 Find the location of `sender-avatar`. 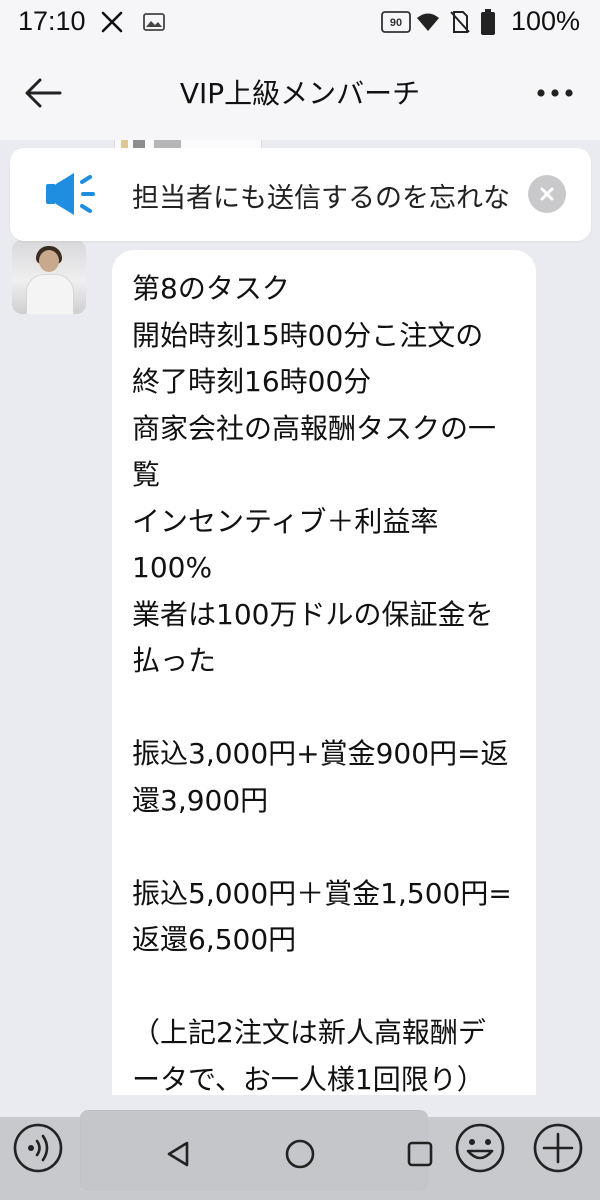

sender-avatar is located at coordinates (49, 277).